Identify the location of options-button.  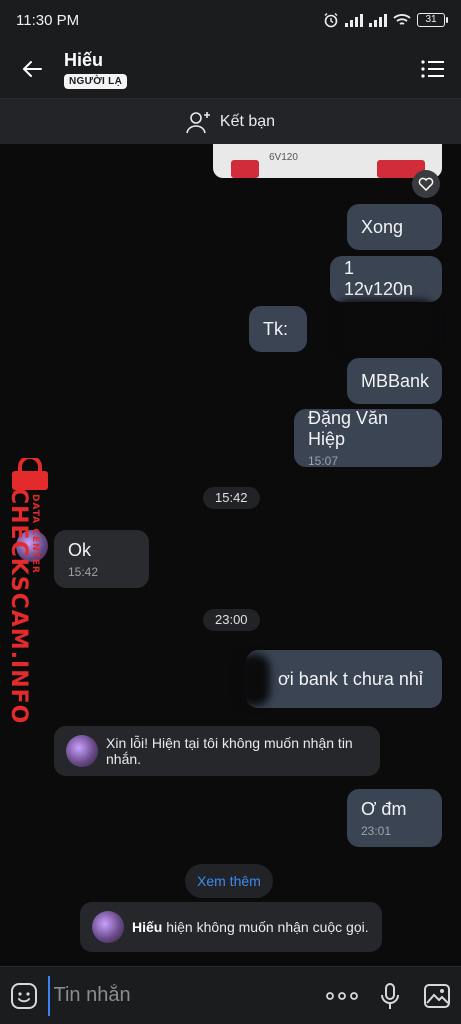
(433, 69).